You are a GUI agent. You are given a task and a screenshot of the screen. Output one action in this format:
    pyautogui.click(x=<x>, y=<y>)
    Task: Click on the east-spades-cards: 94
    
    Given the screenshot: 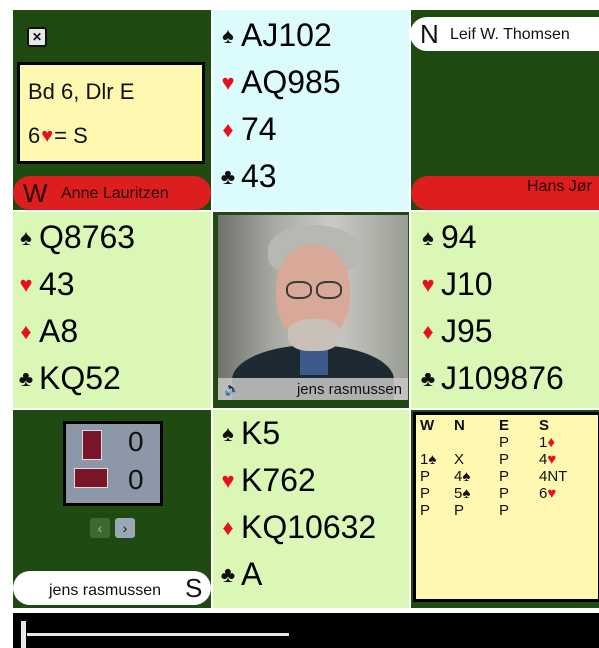 What is the action you would take?
    pyautogui.click(x=459, y=237)
    